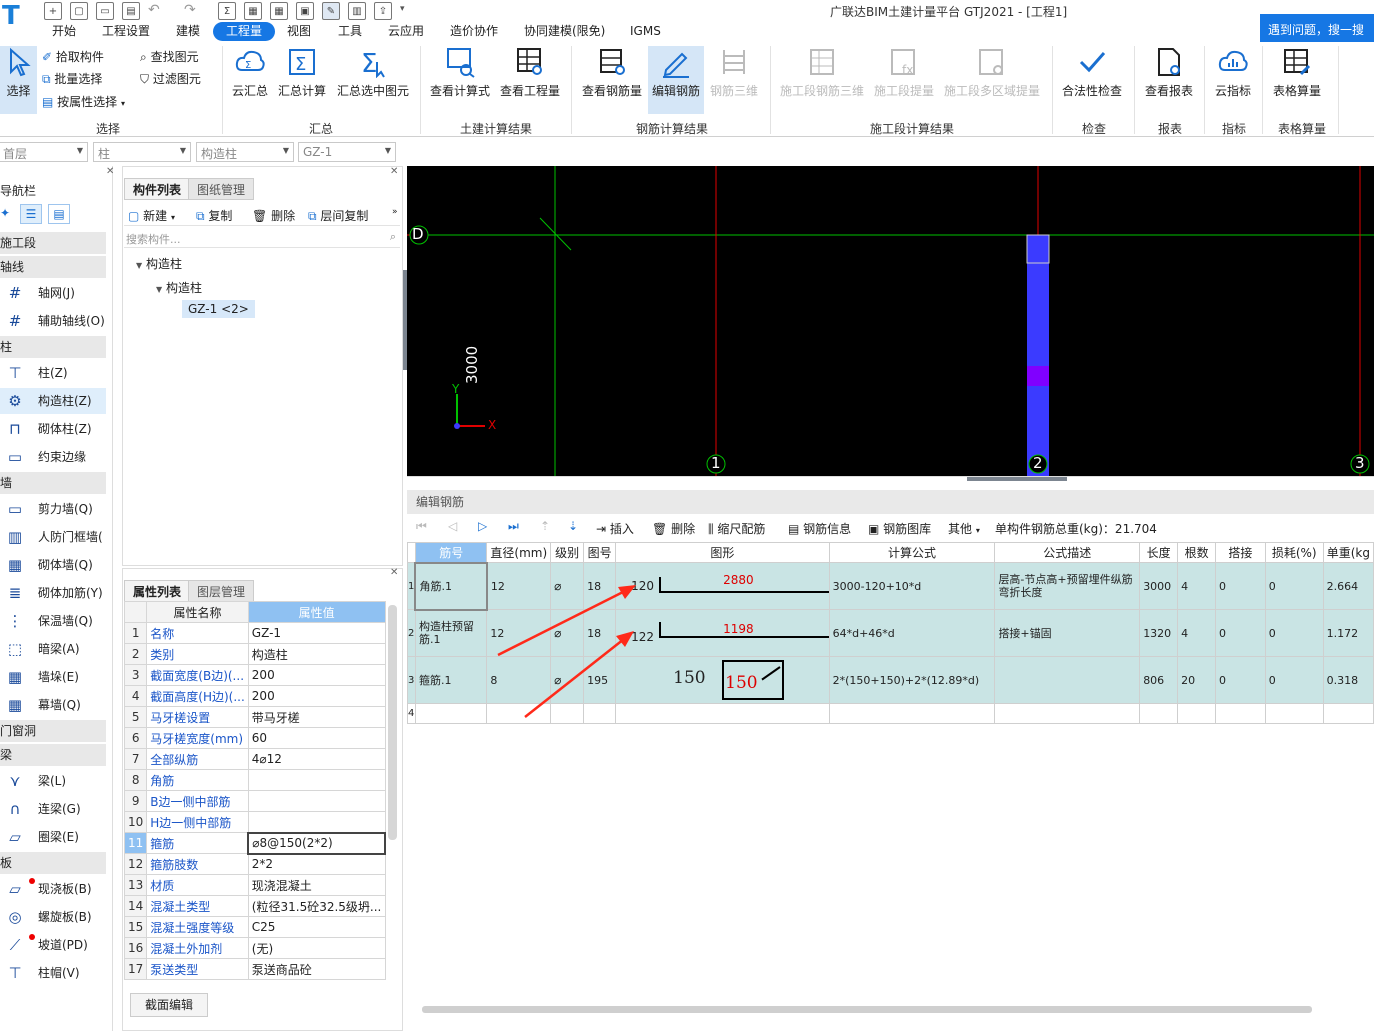 The image size is (1374, 1031). Describe the element at coordinates (142, 152) in the screenshot. I see `category-select: 柱 ▼` at that location.